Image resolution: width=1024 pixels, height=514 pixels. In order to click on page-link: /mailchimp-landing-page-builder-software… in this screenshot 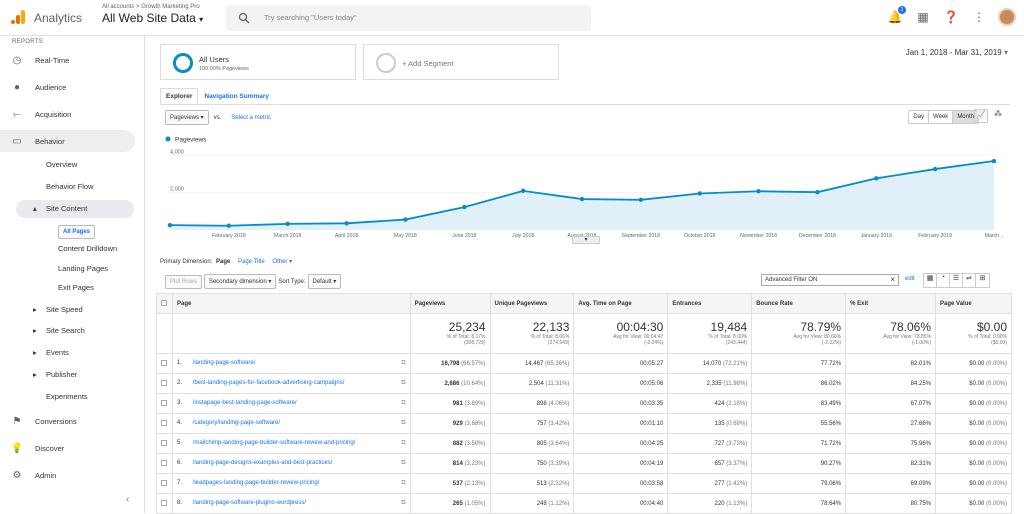, I will do `click(274, 443)`.